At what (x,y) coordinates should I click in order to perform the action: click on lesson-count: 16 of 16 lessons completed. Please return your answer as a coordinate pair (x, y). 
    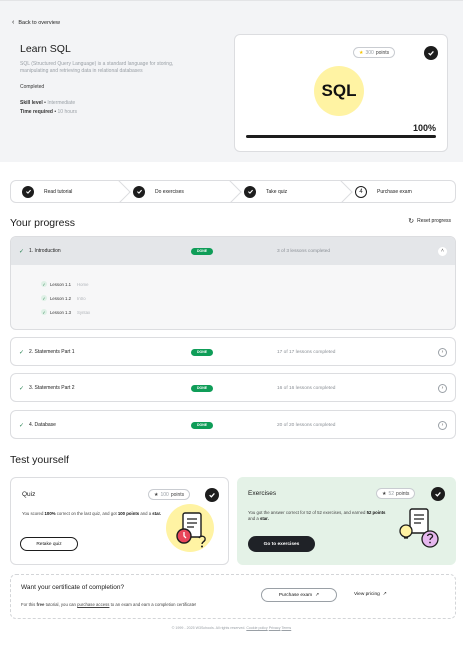
    Looking at the image, I should click on (306, 388).